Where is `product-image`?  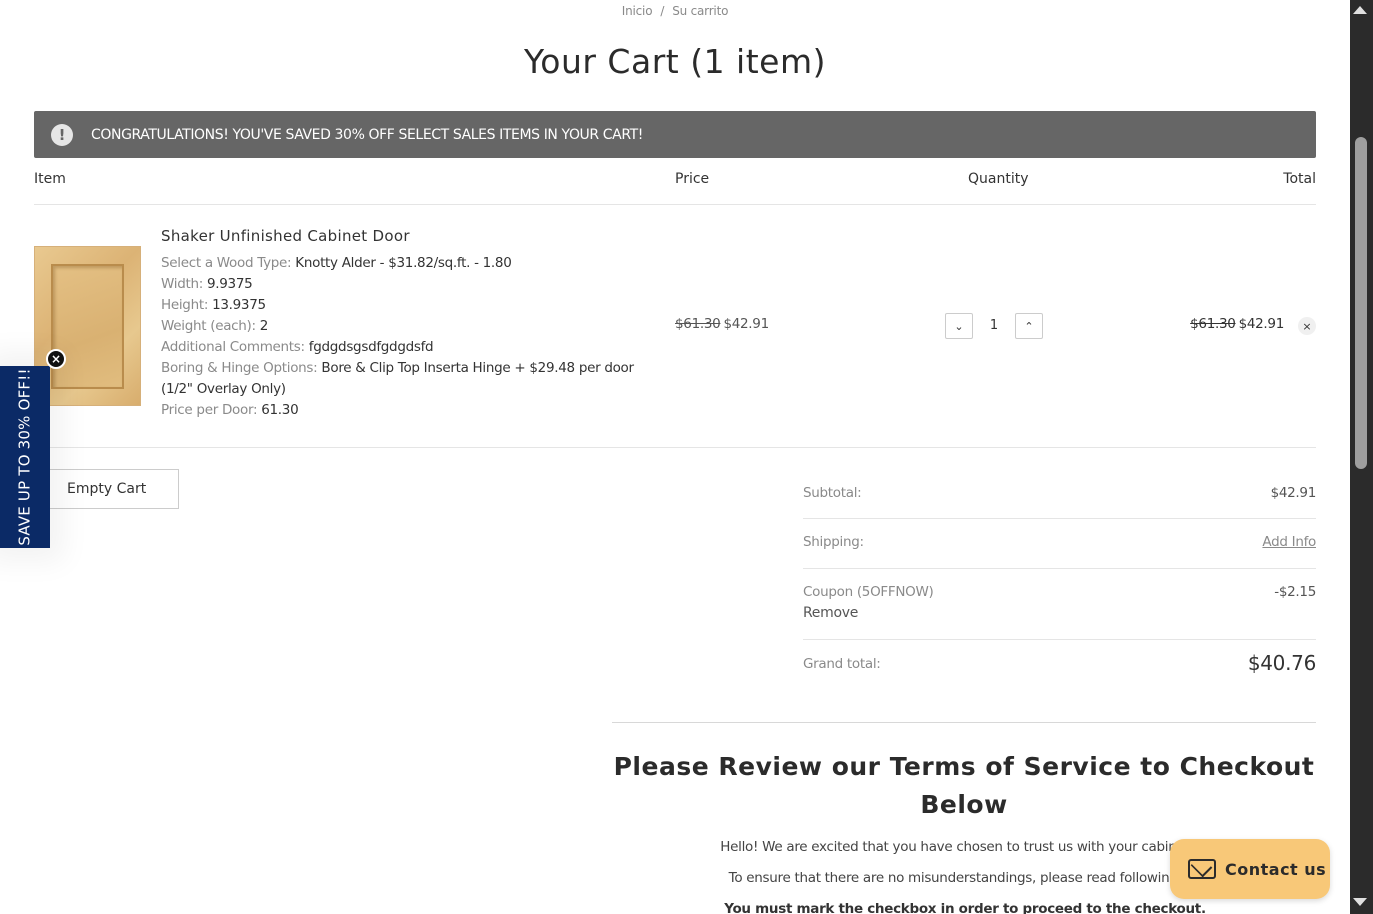 product-image is located at coordinates (87, 326).